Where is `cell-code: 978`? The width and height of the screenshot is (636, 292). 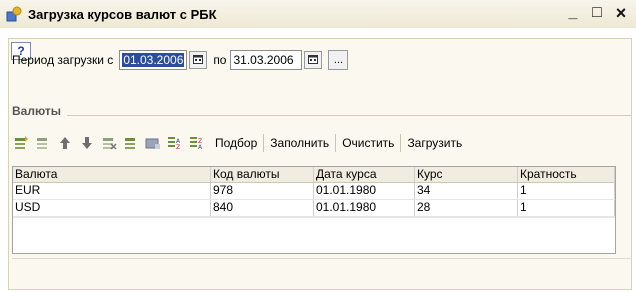 cell-code: 978 is located at coordinates (262, 191).